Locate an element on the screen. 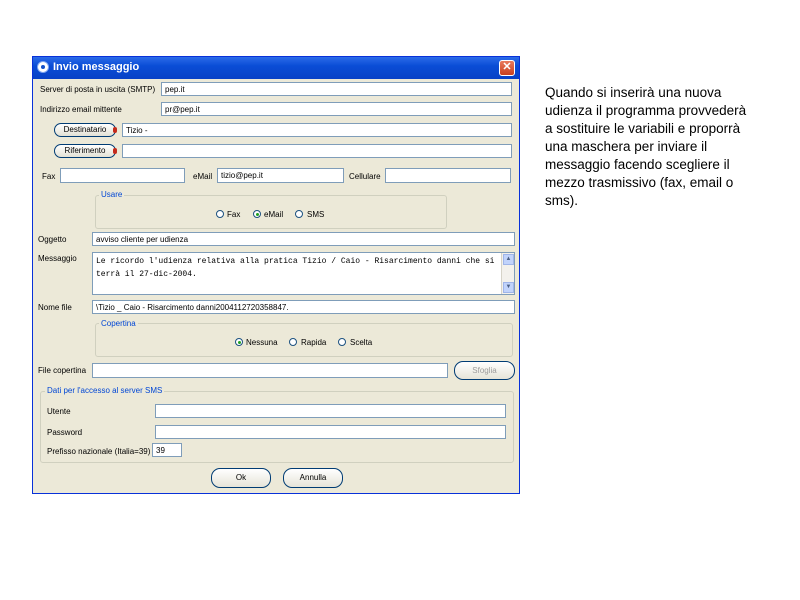 The image size is (800, 600). password-label: Password is located at coordinates (65, 432).